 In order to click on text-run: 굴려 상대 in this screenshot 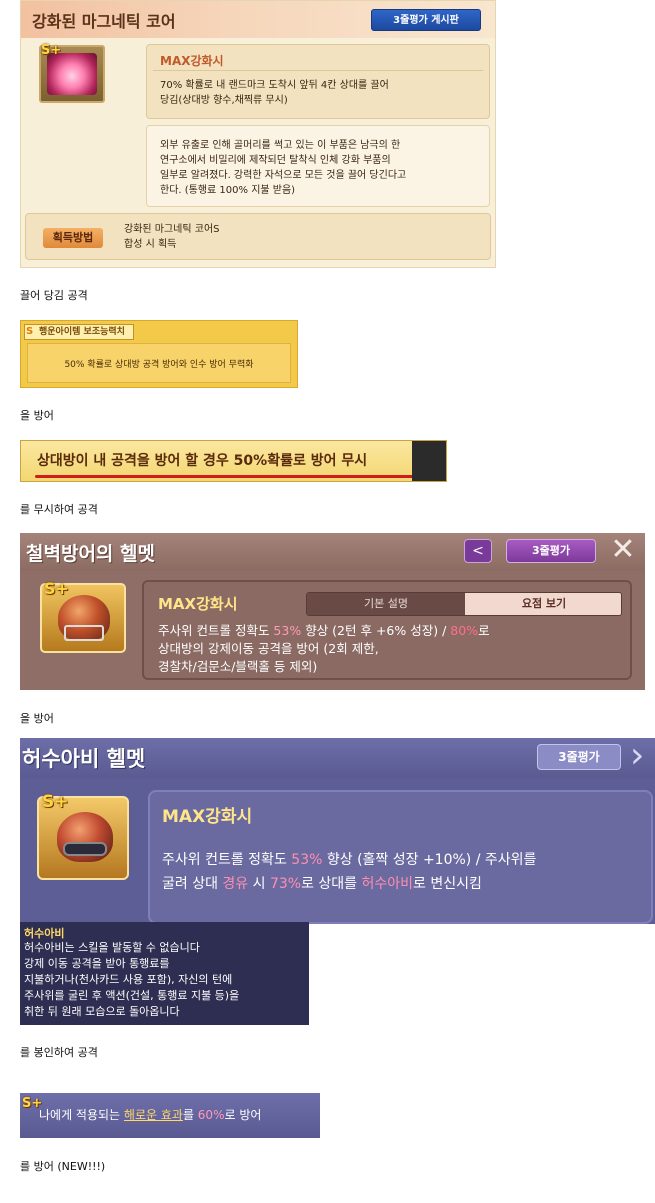, I will do `click(192, 884)`.